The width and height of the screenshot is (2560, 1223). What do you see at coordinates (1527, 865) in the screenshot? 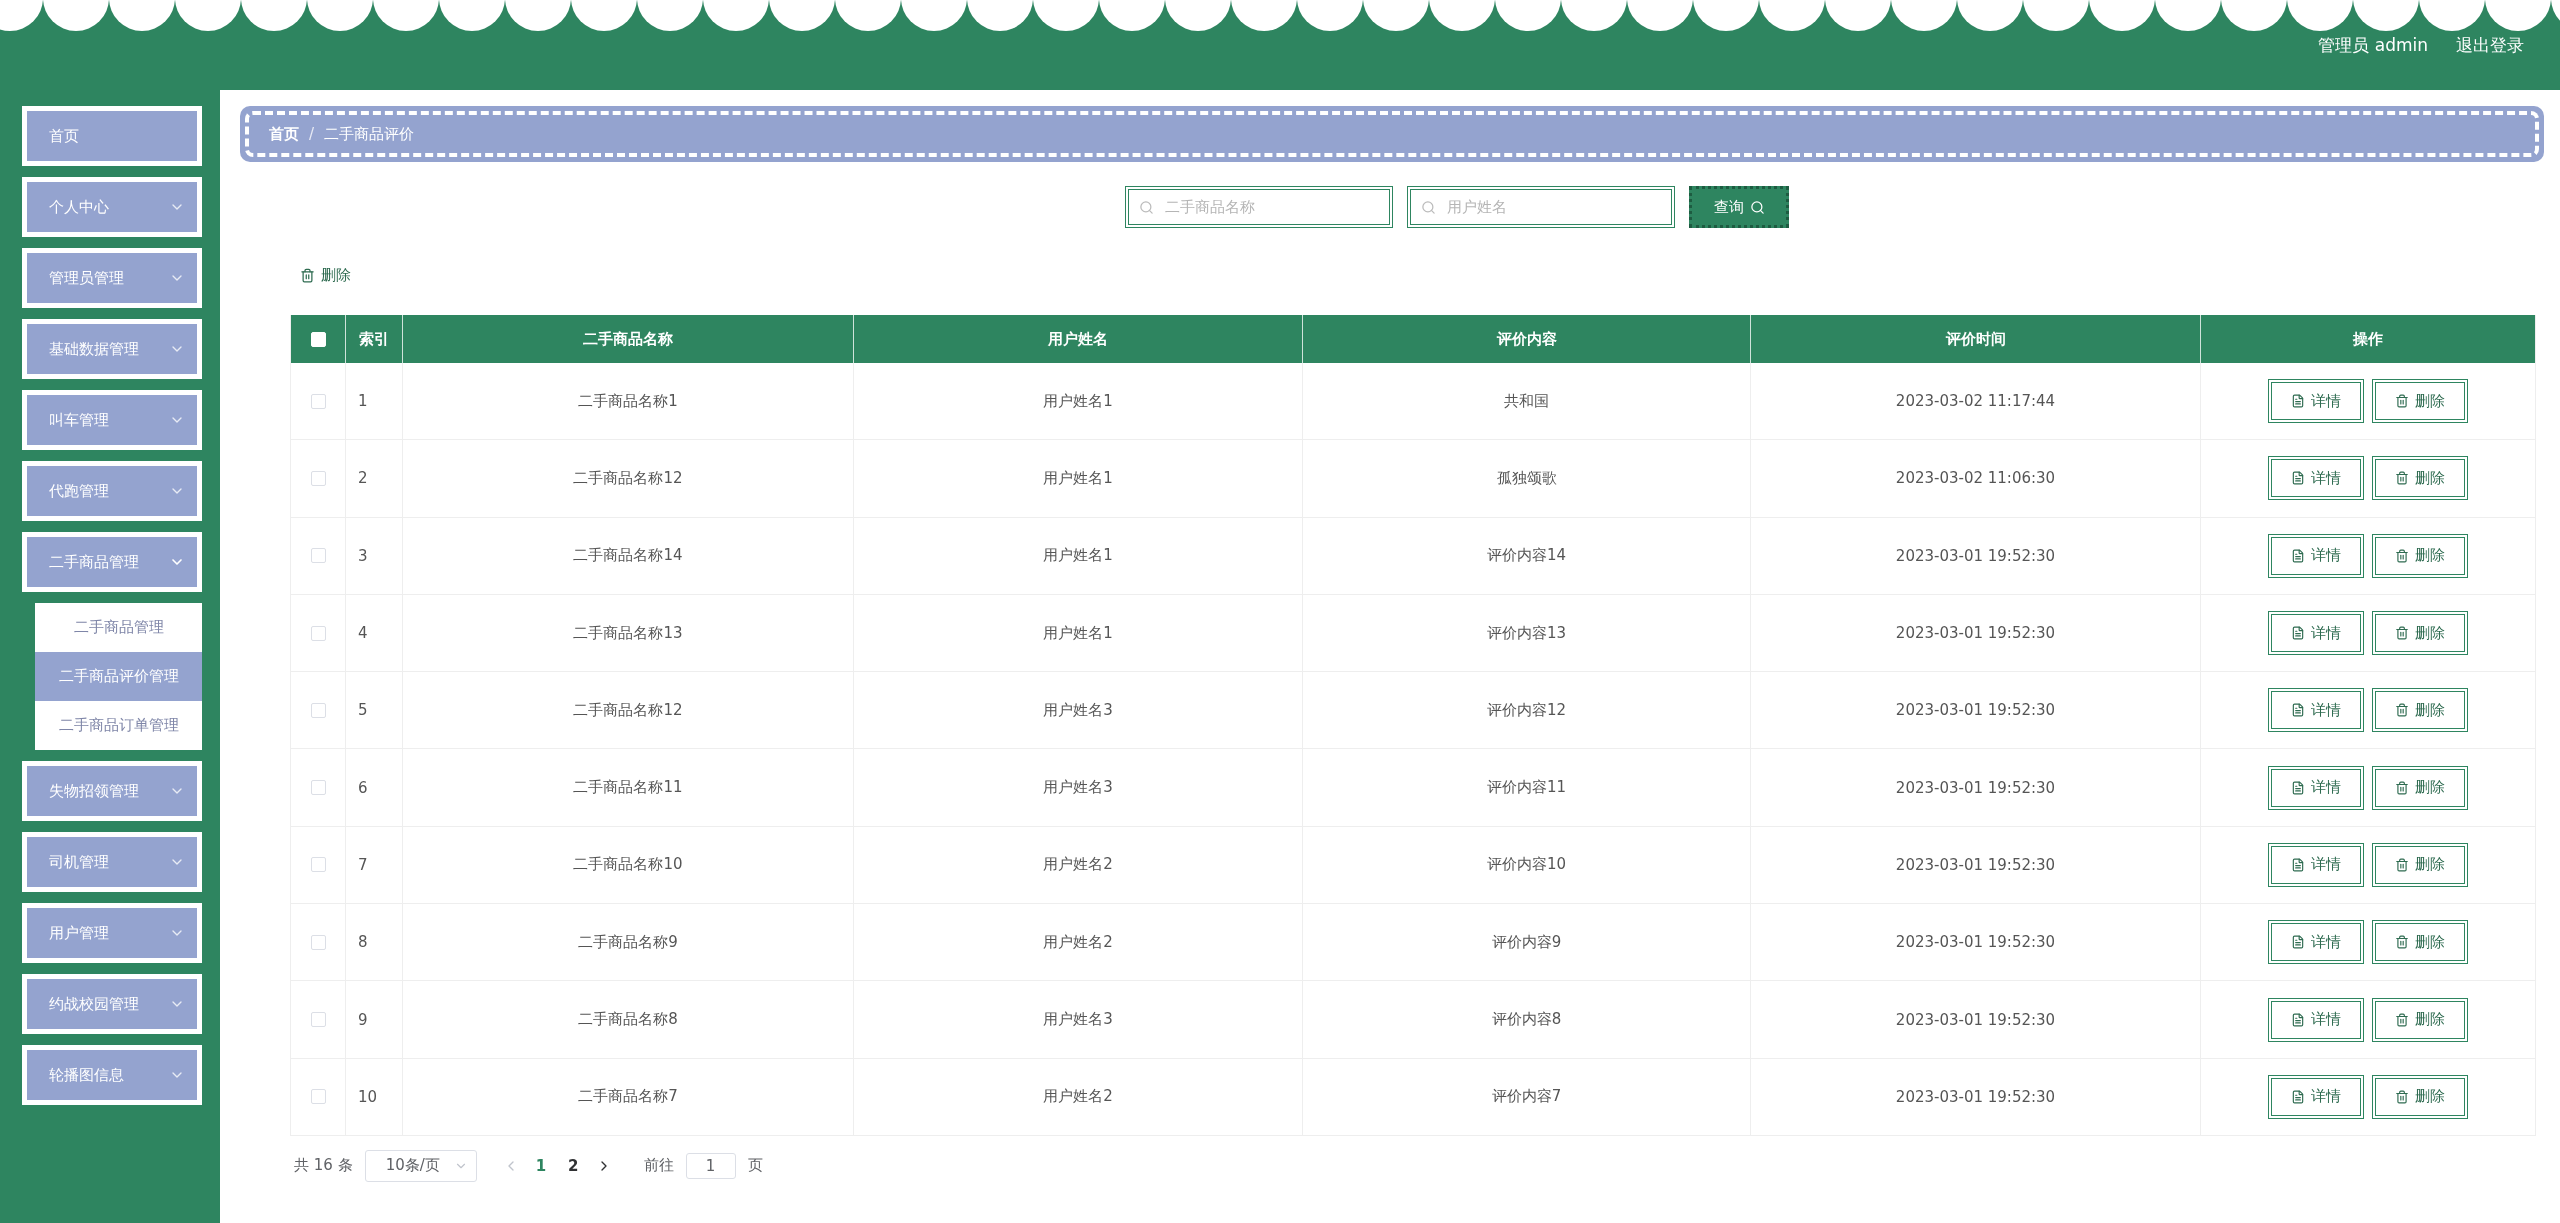
I see `table-cell: 评价内容10` at bounding box center [1527, 865].